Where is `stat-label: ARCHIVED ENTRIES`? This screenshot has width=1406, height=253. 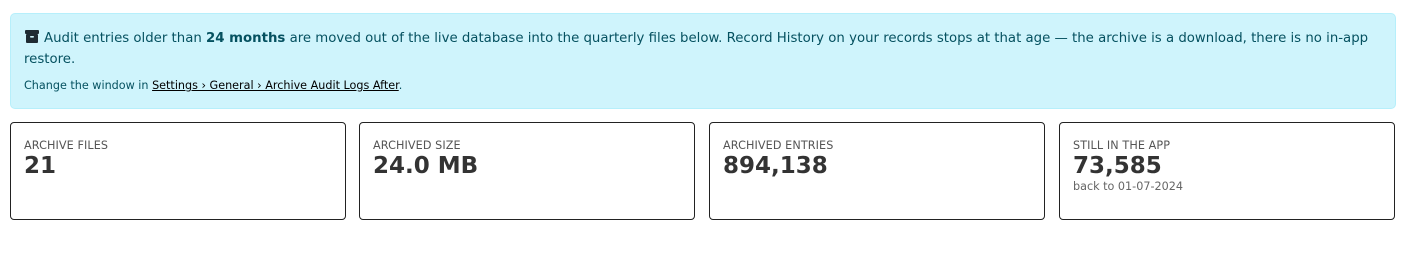
stat-label: ARCHIVED ENTRIES is located at coordinates (778, 145).